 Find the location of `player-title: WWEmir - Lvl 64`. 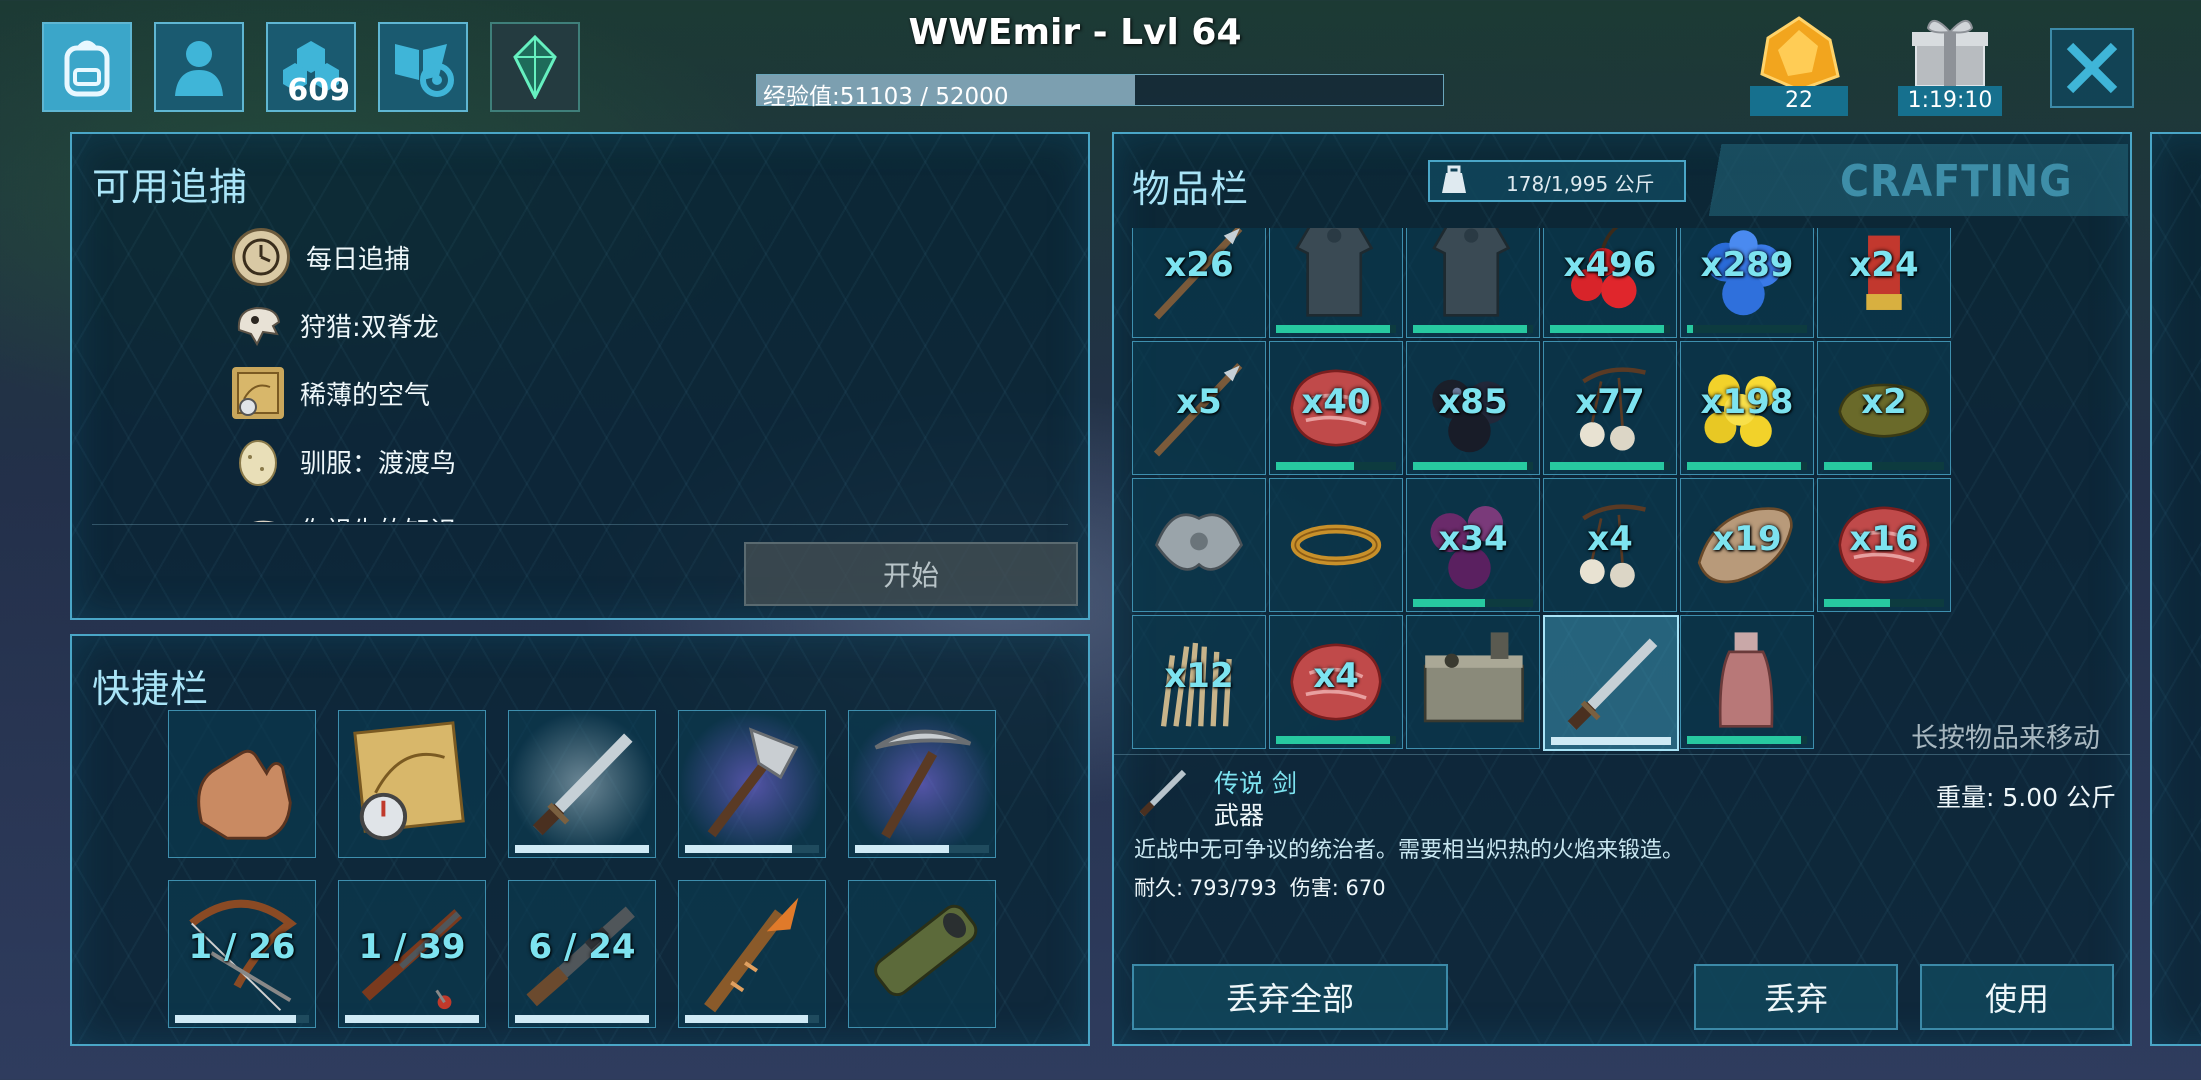

player-title: WWEmir - Lvl 64 is located at coordinates (1075, 32).